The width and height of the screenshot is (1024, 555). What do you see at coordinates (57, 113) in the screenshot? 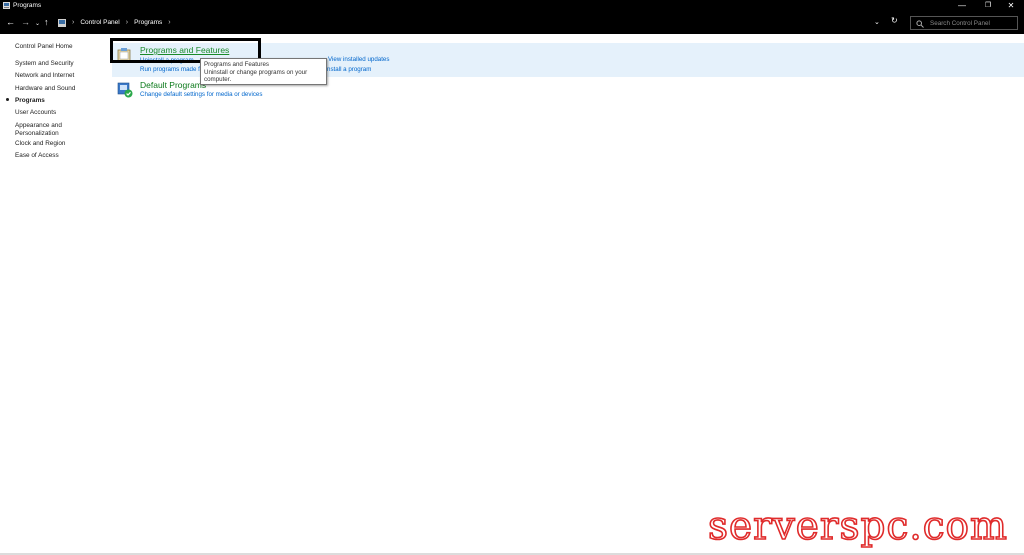
I see `sidebar-item-user-accounts: User Accounts` at bounding box center [57, 113].